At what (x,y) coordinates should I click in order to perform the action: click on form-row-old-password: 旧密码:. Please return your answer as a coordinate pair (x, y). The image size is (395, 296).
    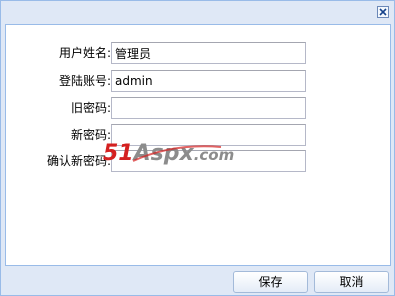
    Looking at the image, I should click on (198, 108).